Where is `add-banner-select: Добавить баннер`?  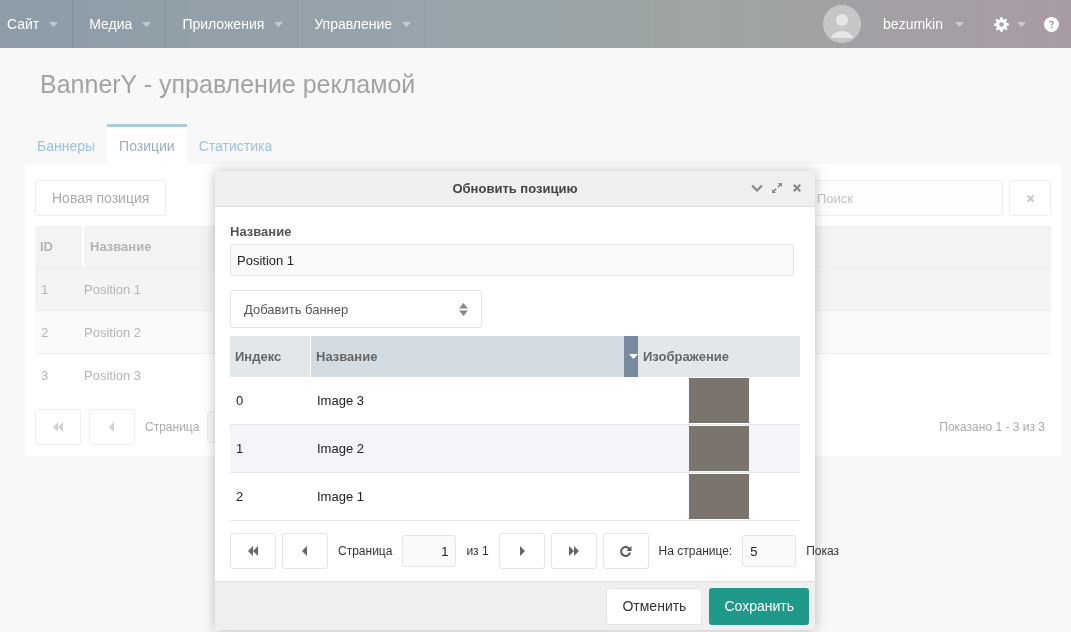 add-banner-select: Добавить баннер is located at coordinates (356, 309).